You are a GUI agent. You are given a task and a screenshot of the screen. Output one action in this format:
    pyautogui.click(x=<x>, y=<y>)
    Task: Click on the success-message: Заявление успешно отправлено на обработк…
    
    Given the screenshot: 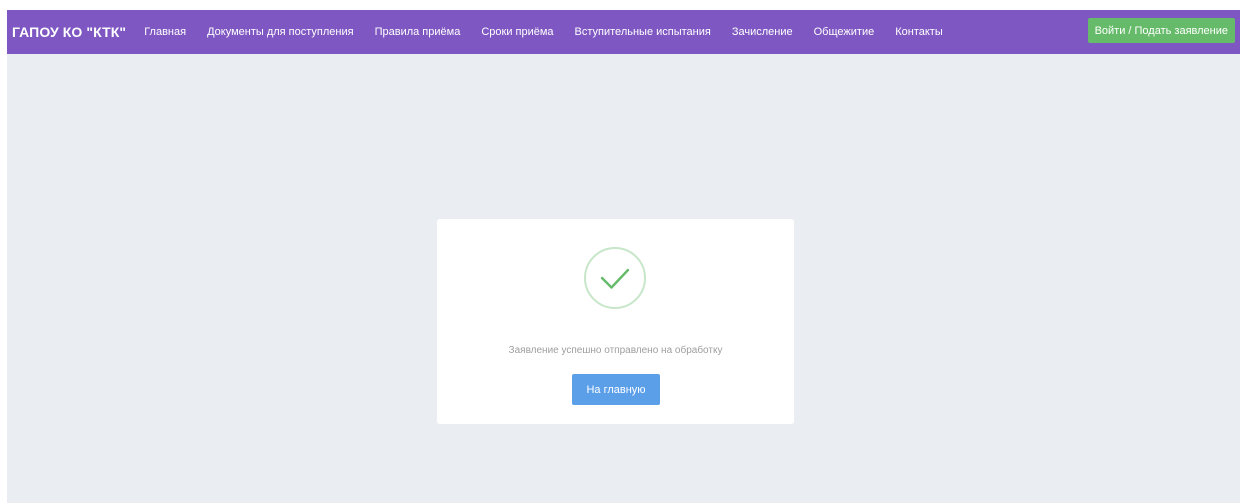 What is the action you would take?
    pyautogui.click(x=615, y=350)
    